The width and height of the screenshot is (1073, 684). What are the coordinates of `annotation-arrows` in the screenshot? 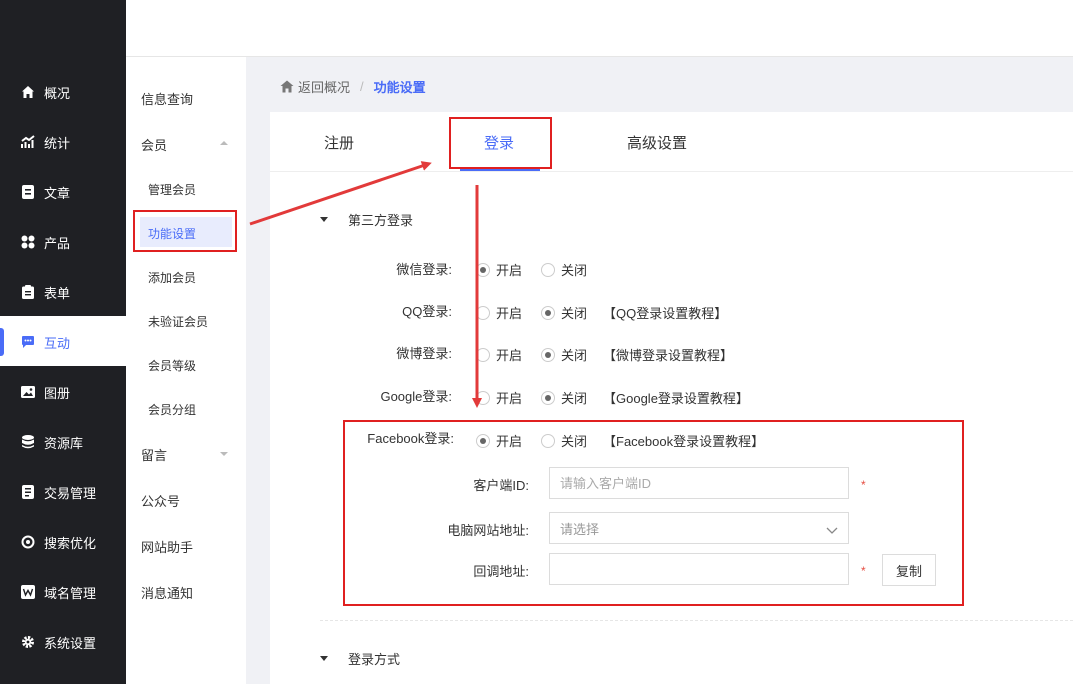 It's located at (365, 284).